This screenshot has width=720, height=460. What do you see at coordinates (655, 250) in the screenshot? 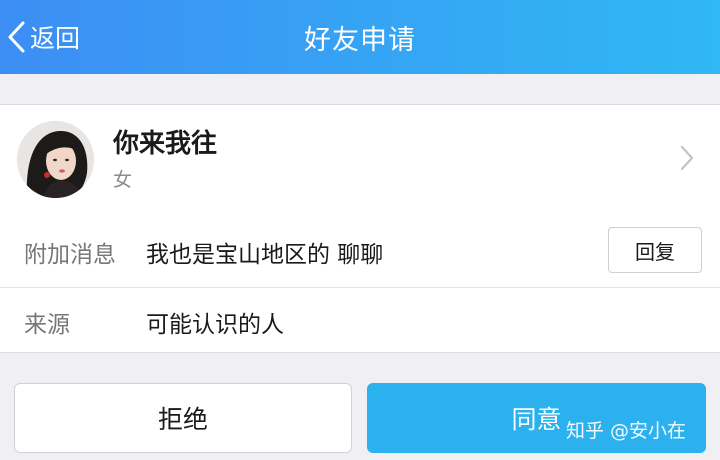
I see `reply-button: 回复` at bounding box center [655, 250].